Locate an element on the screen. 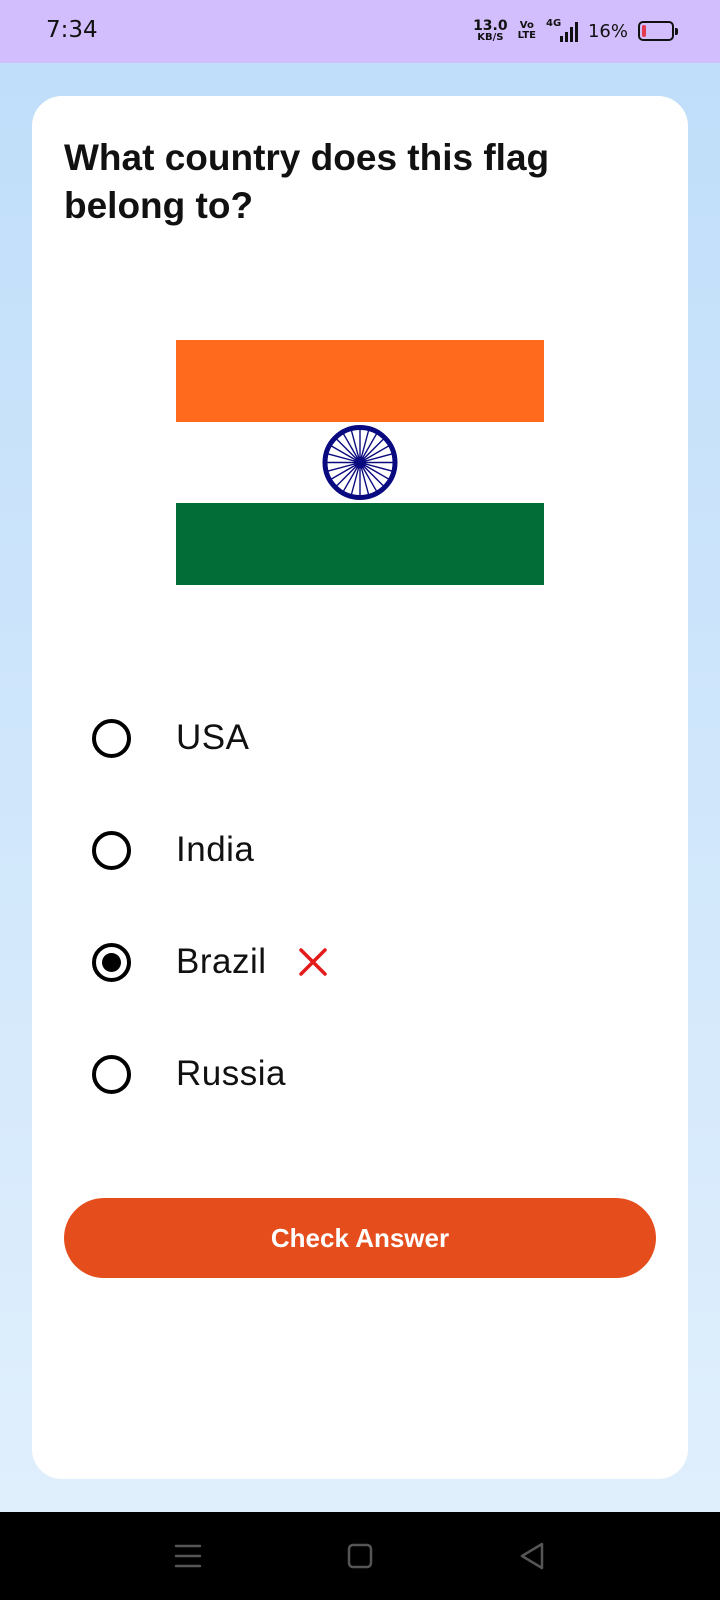  option-brazil: Brazil is located at coordinates (360, 962).